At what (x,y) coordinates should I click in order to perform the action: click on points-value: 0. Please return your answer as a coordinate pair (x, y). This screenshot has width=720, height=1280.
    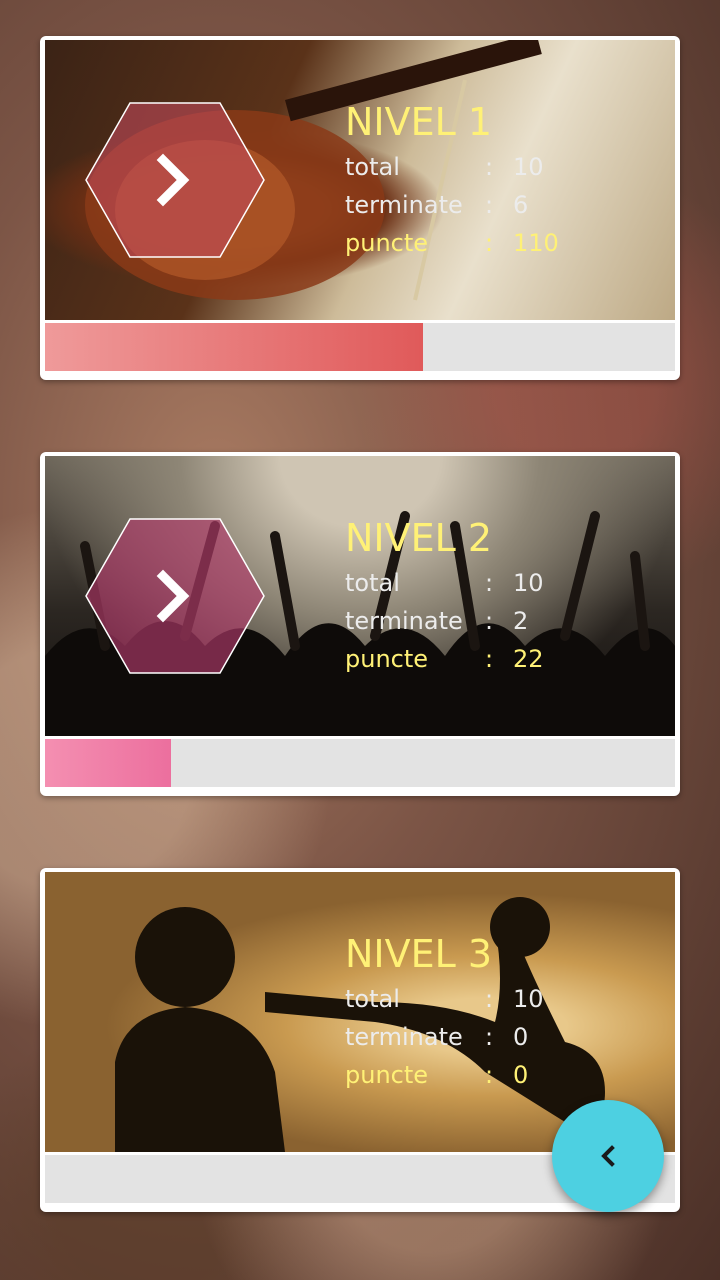
    Looking at the image, I should click on (521, 1075).